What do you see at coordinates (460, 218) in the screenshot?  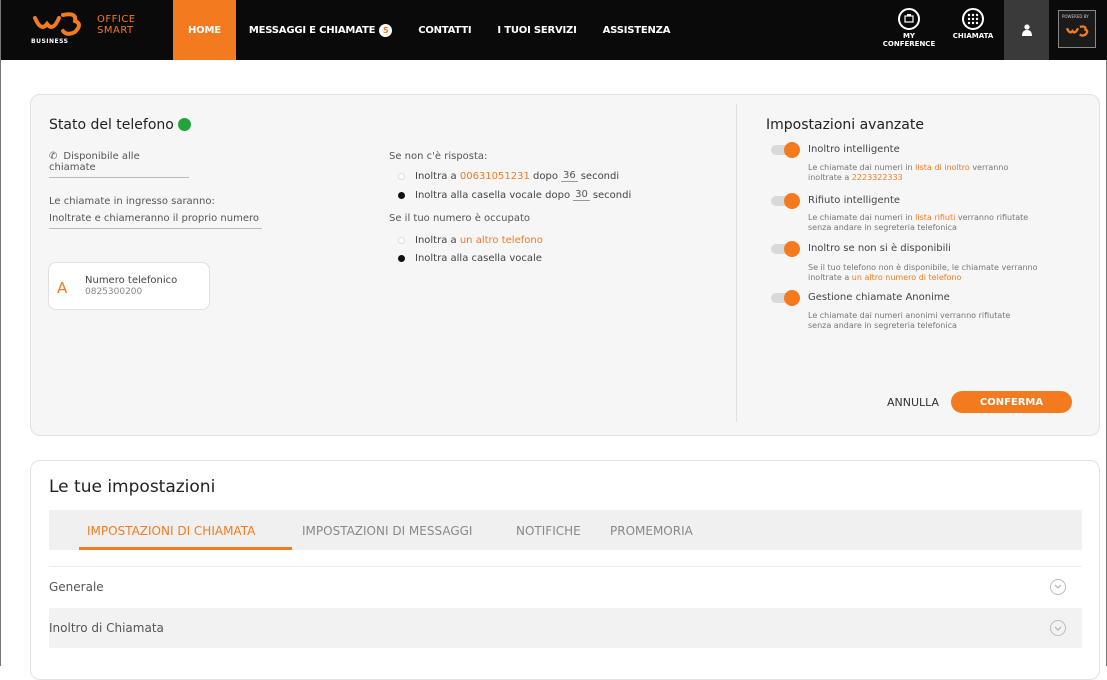 I see `busy-heading: Se il tuo numero è occupato` at bounding box center [460, 218].